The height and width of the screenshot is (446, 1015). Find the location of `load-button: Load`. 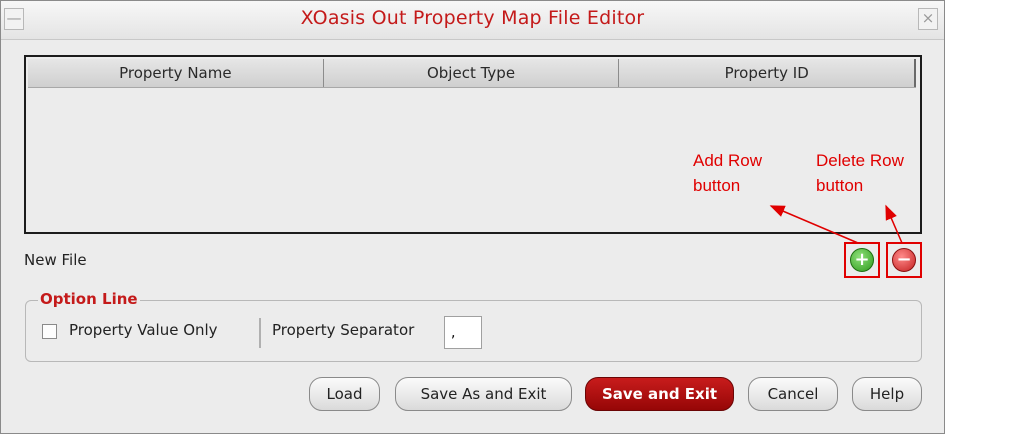

load-button: Load is located at coordinates (344, 394).